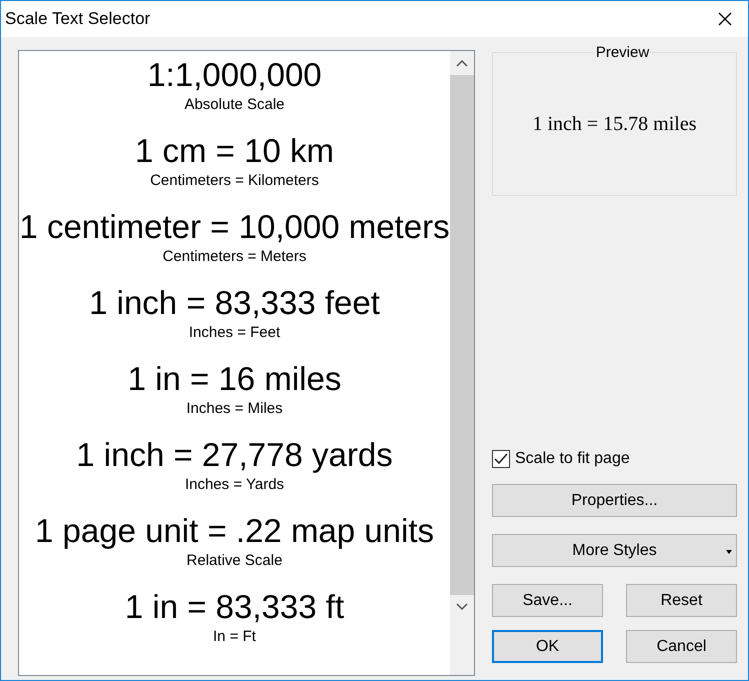 The image size is (749, 681). What do you see at coordinates (462, 607) in the screenshot?
I see `scroll-down-icon` at bounding box center [462, 607].